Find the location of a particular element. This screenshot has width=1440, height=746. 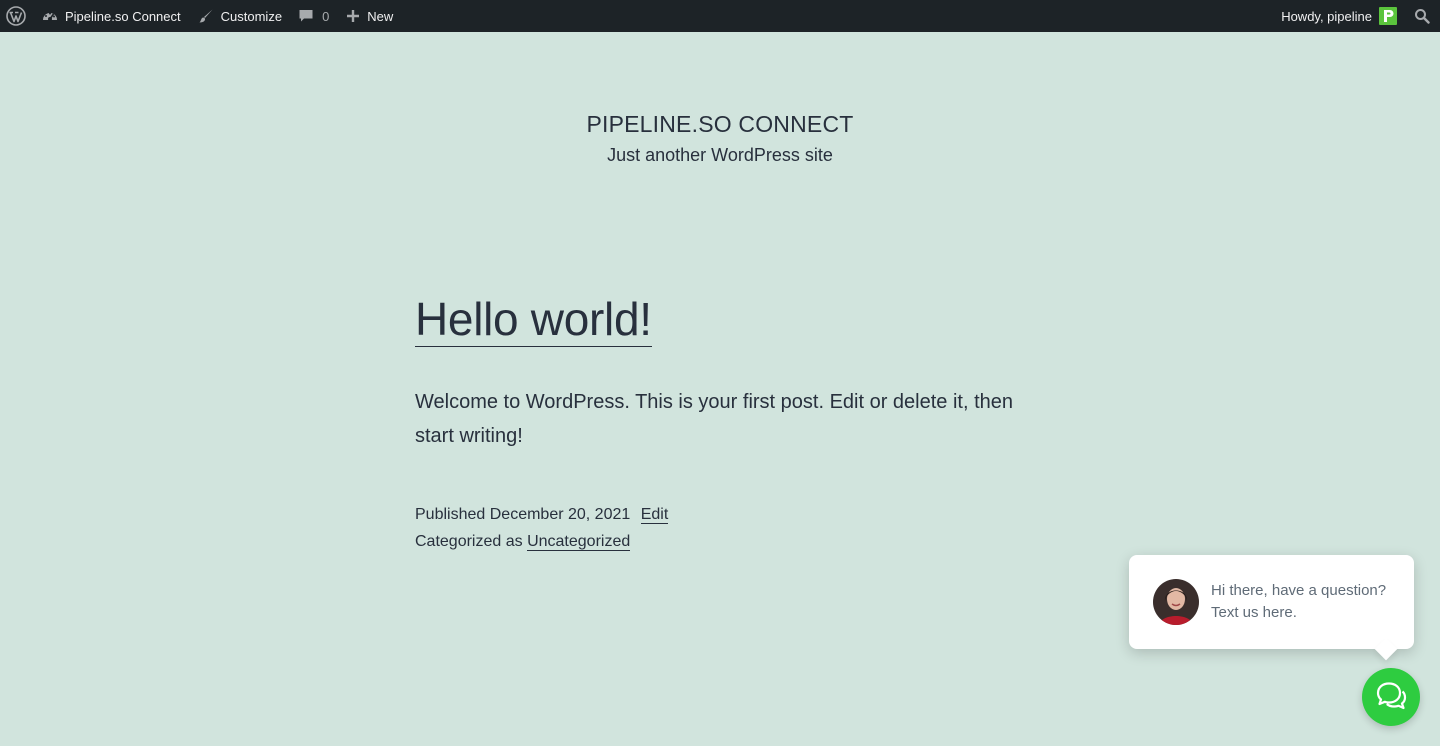

chat-prompt-bubble: Hi there, have a question? Text us here. is located at coordinates (1271, 602).